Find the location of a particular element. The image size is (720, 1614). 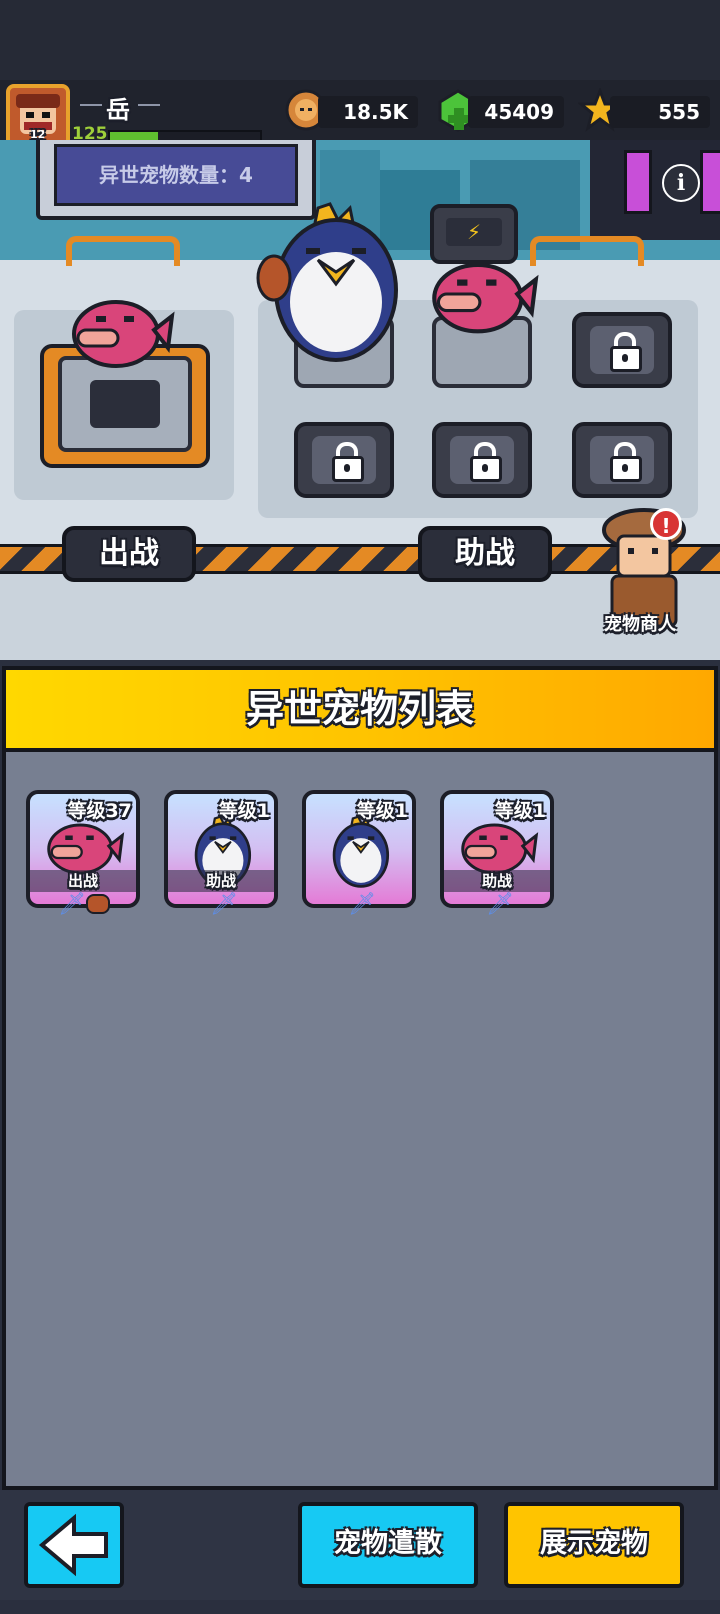

left-arrow-icon is located at coordinates (73, 1545).